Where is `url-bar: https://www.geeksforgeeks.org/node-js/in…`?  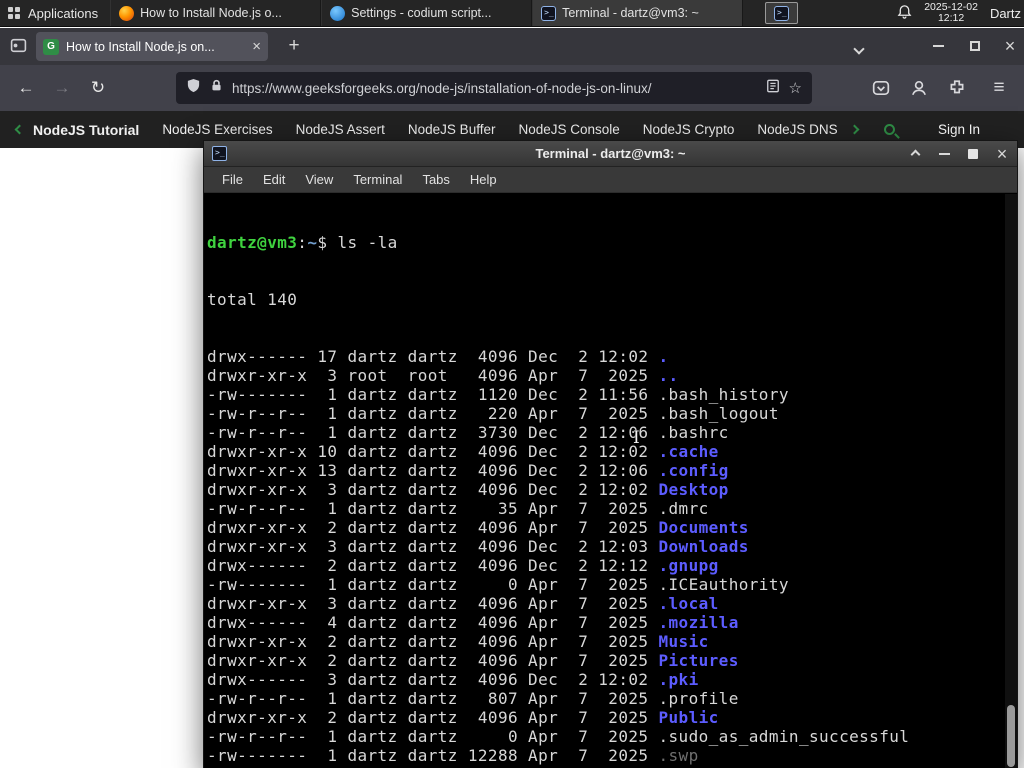 url-bar: https://www.geeksforgeeks.org/node-js/in… is located at coordinates (494, 88).